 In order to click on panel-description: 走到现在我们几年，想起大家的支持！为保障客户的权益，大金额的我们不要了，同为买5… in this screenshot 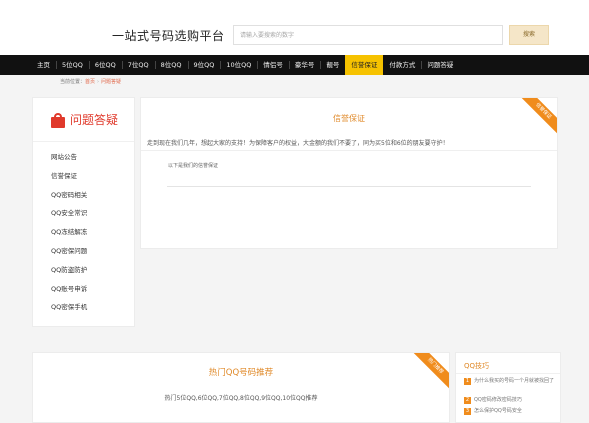, I will do `click(298, 143)`.